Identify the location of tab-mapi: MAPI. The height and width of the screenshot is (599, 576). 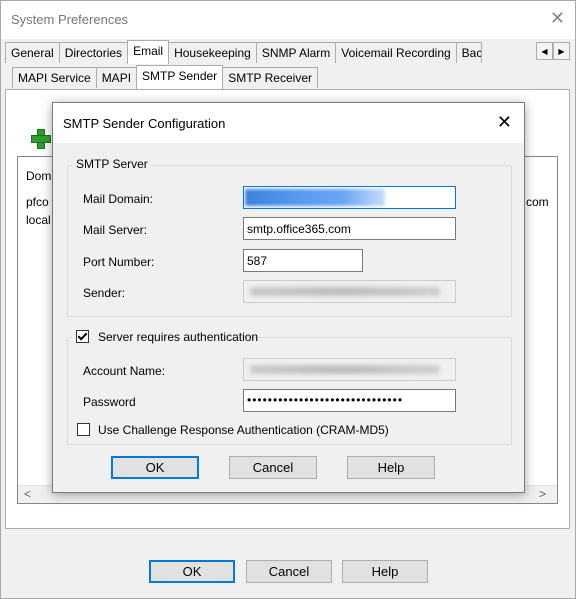
(116, 77).